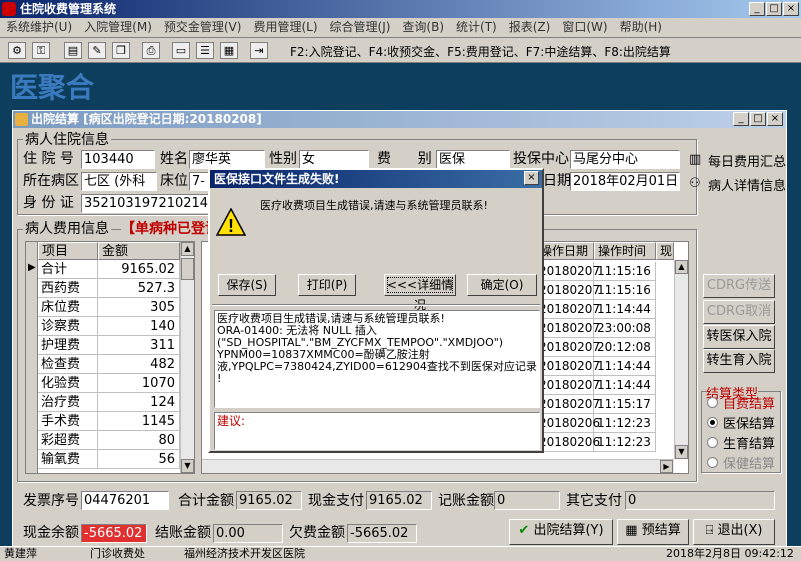  I want to click on exit-window-label: 退出(X), so click(740, 530).